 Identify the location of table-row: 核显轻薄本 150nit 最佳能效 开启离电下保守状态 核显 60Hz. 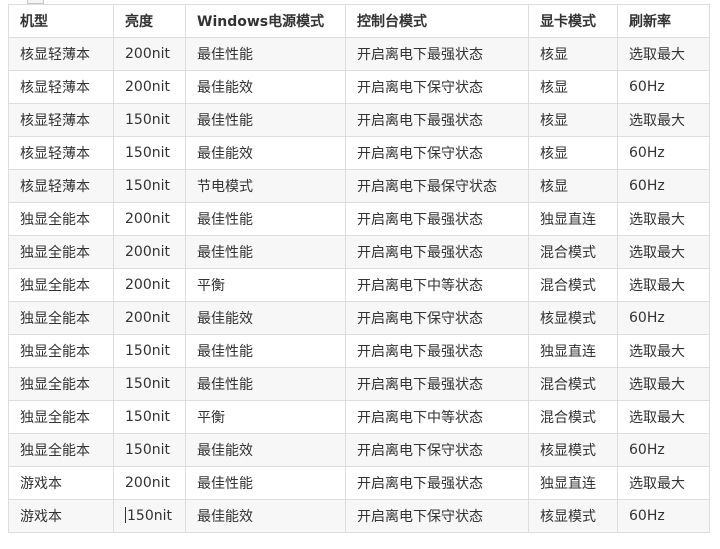
(359, 153).